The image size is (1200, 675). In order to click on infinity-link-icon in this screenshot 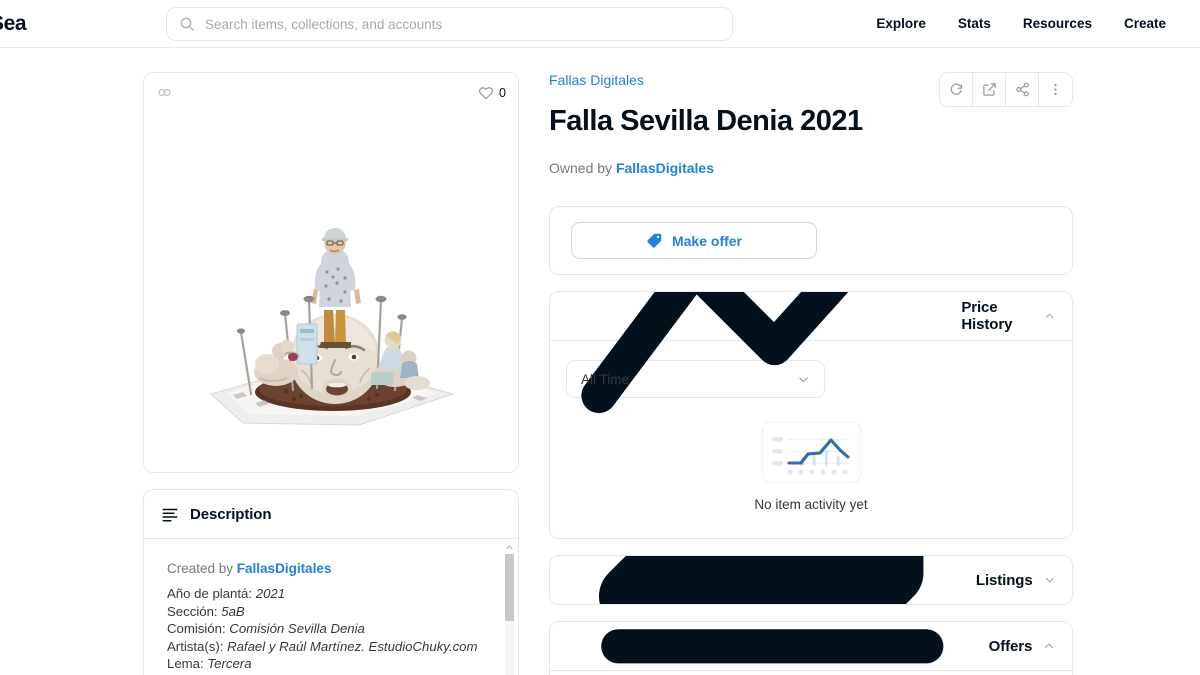, I will do `click(164, 92)`.